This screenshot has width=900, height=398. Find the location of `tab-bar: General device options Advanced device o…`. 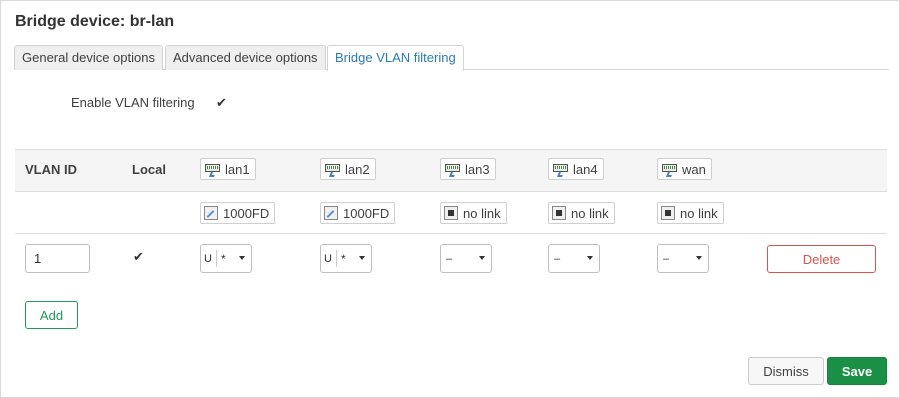

tab-bar: General device options Advanced device o… is located at coordinates (451, 58).